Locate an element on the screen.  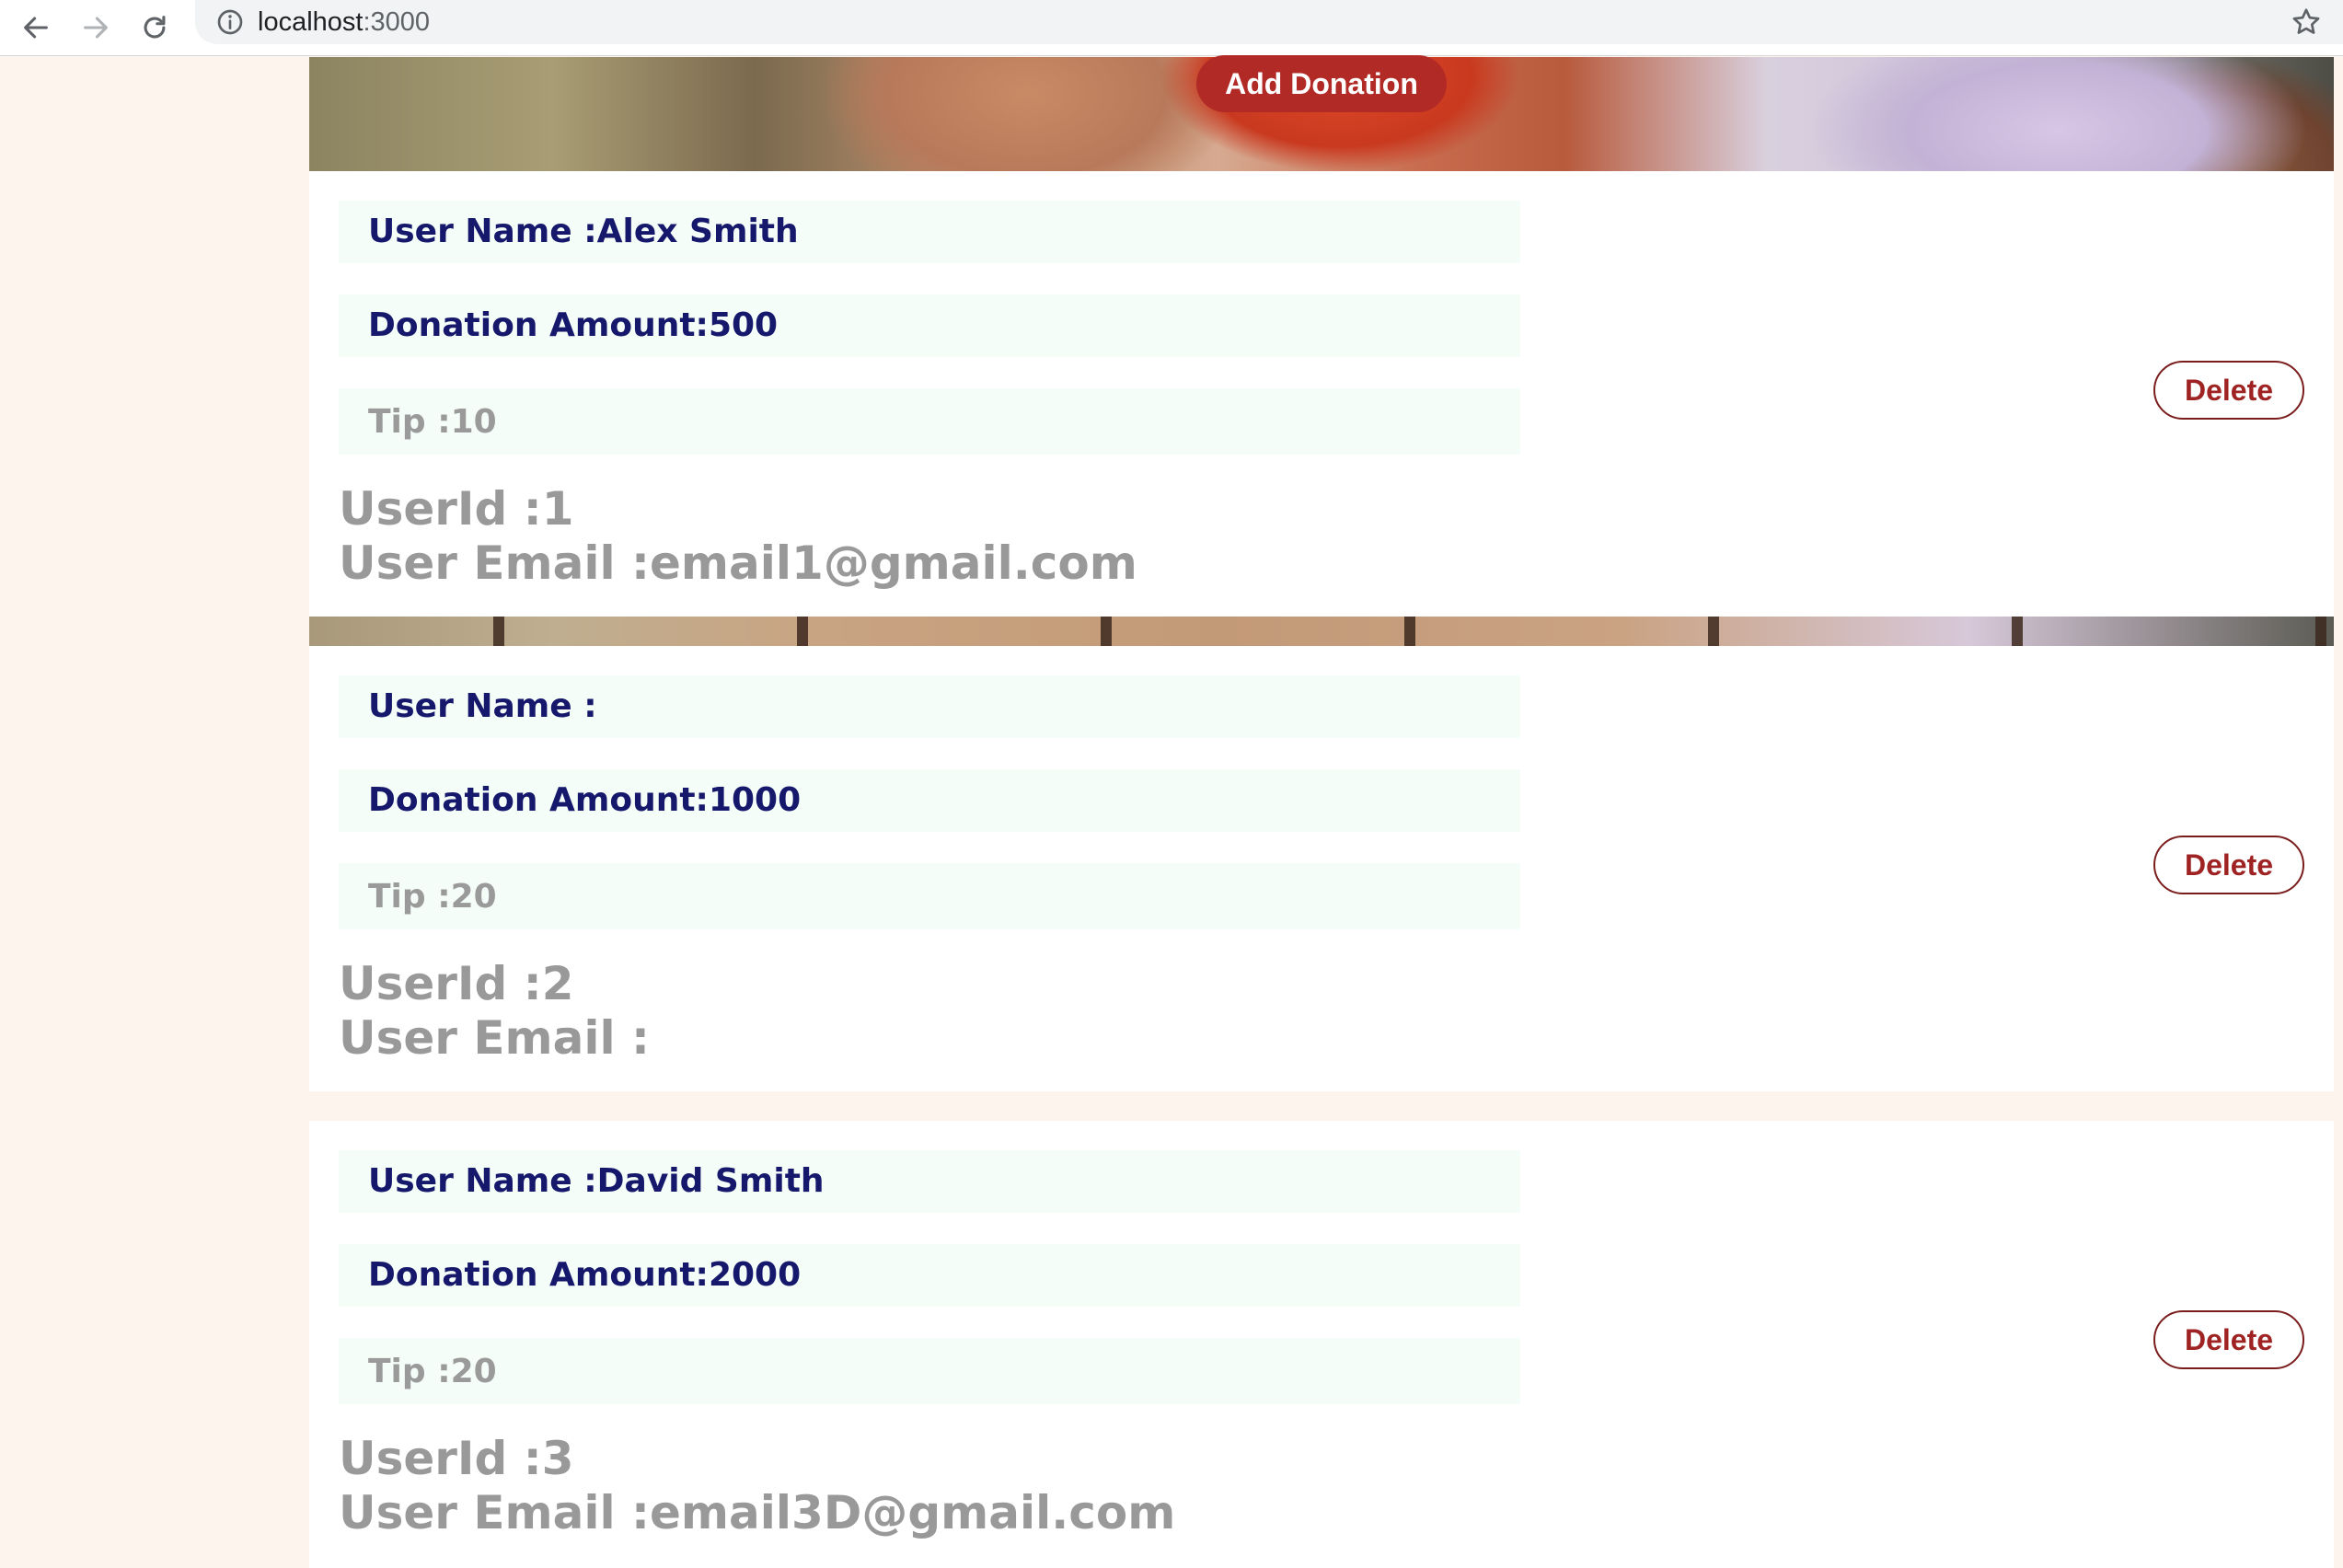
arrow-right-icon is located at coordinates (96, 28).